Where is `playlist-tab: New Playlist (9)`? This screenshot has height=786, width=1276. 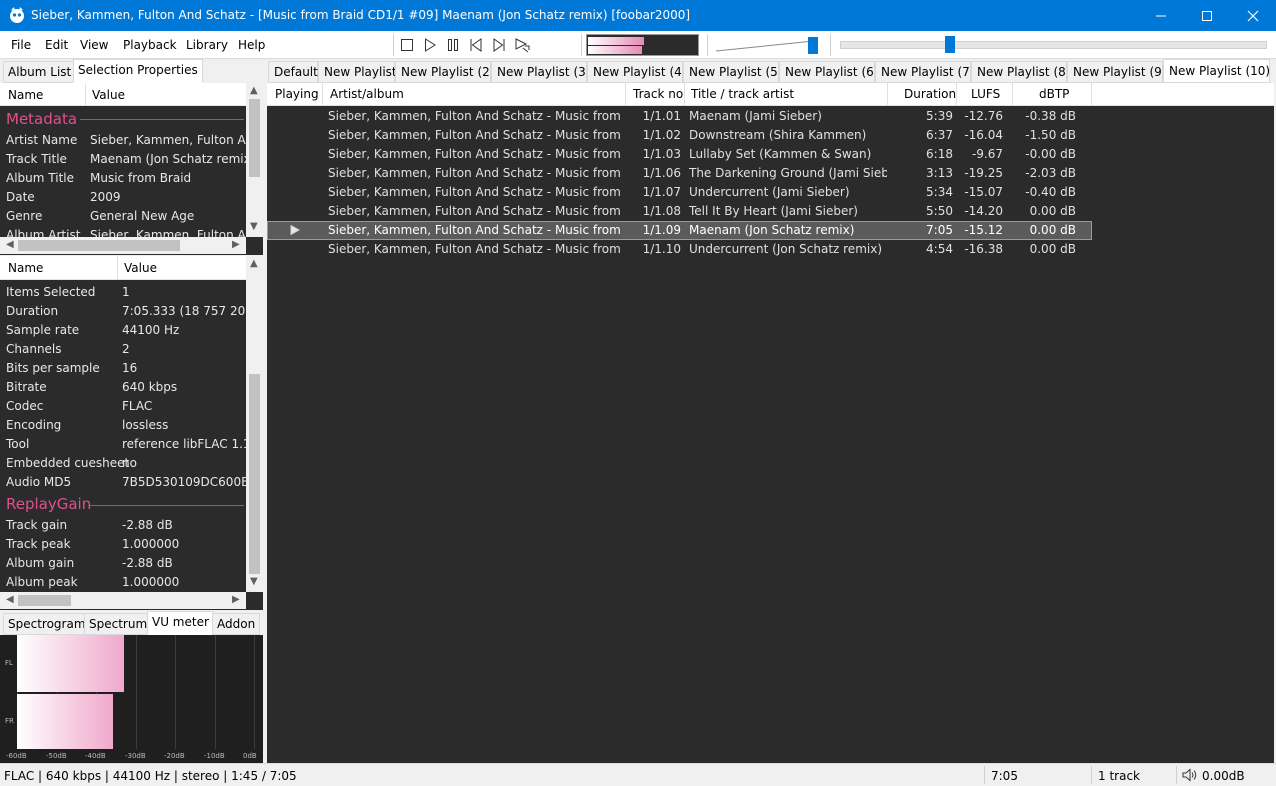
playlist-tab: New Playlist (9) is located at coordinates (1116, 72).